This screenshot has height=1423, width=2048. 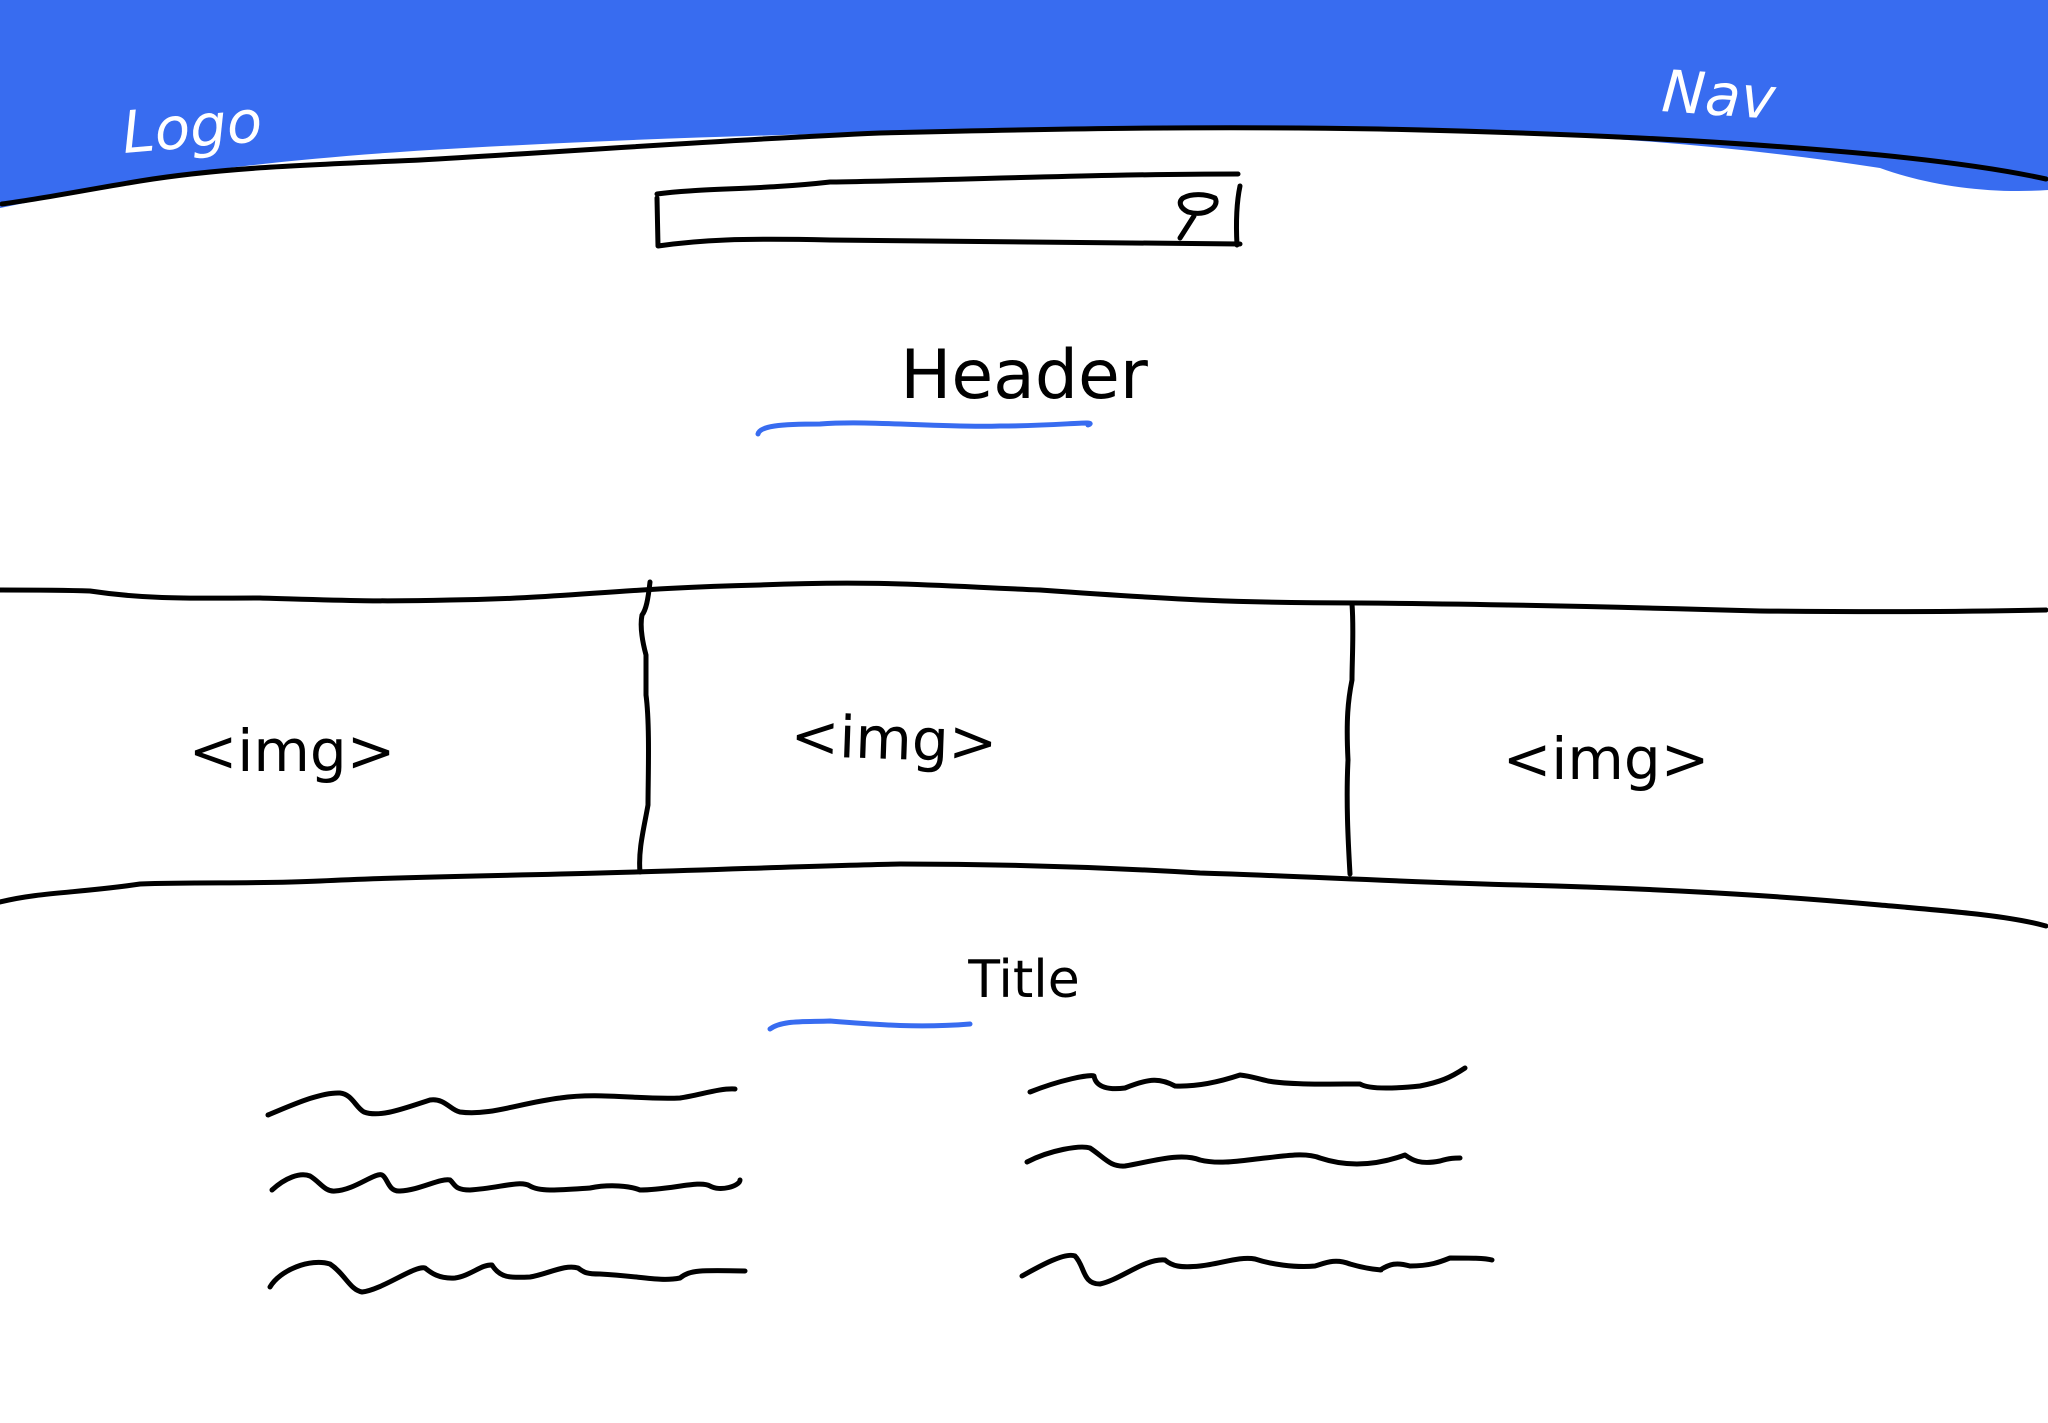 What do you see at coordinates (292, 751) in the screenshot?
I see `image-placeholder-1: <img>` at bounding box center [292, 751].